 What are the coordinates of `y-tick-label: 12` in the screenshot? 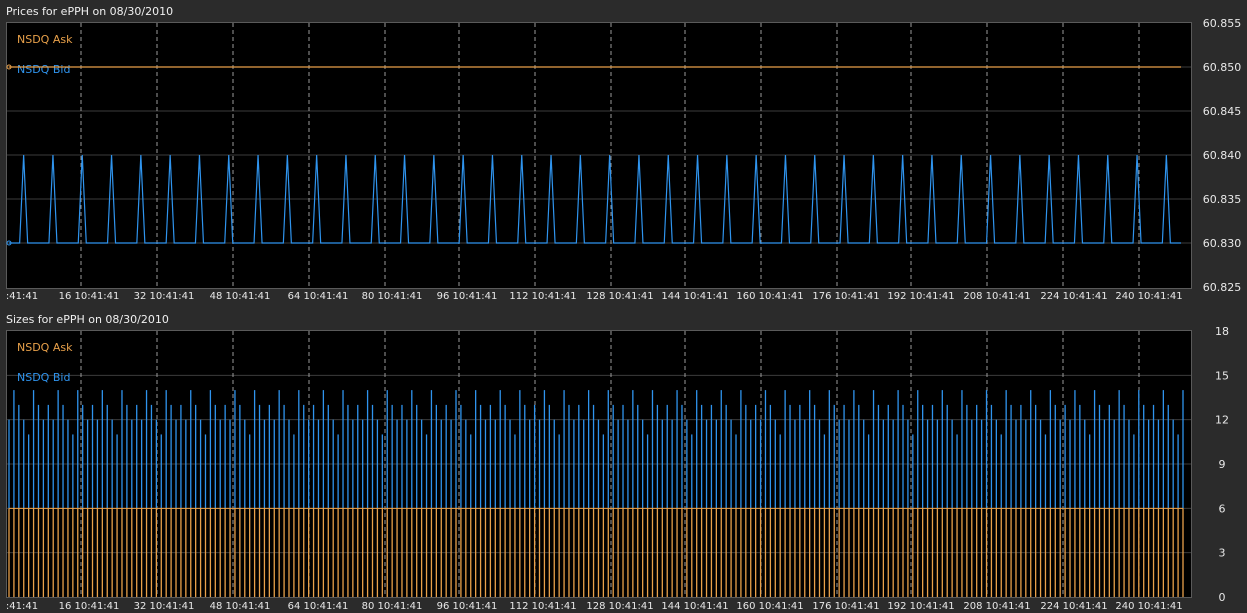 It's located at (1222, 420).